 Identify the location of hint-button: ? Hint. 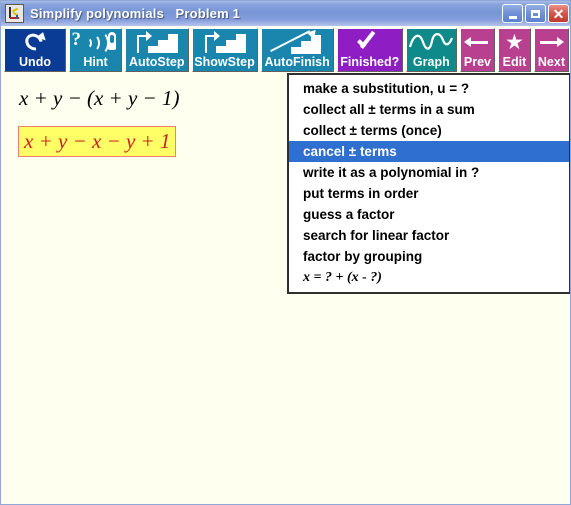
(95, 50).